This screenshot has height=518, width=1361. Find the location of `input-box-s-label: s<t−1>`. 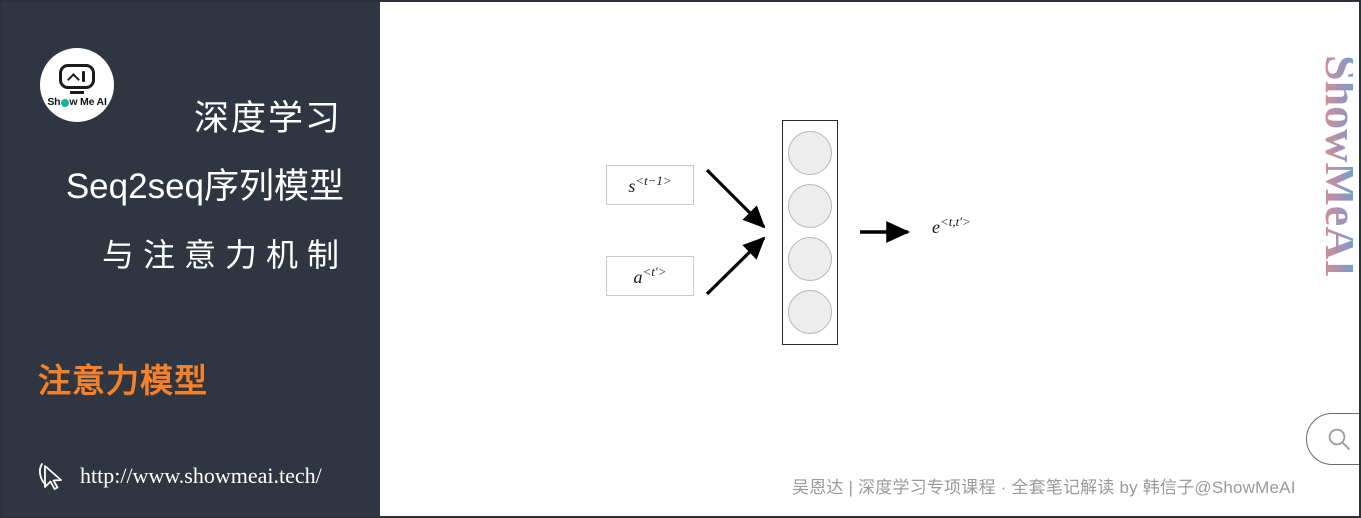

input-box-s-label: s<t−1> is located at coordinates (649, 185).